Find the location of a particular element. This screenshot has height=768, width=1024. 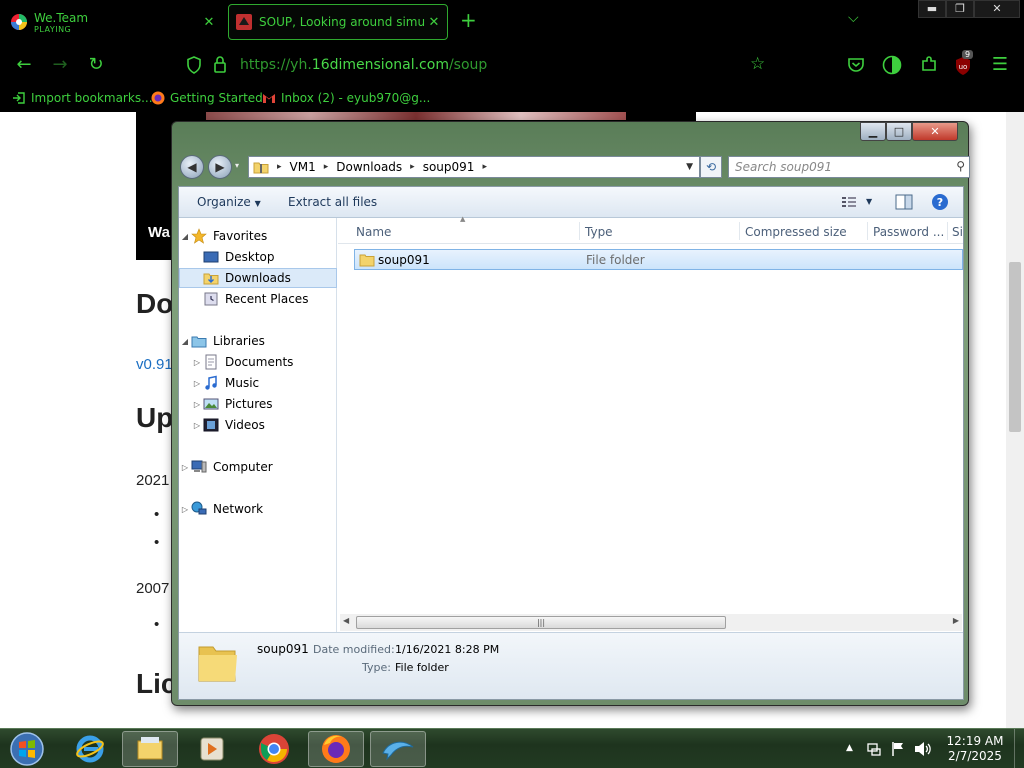

shield-icon is located at coordinates (194, 65).